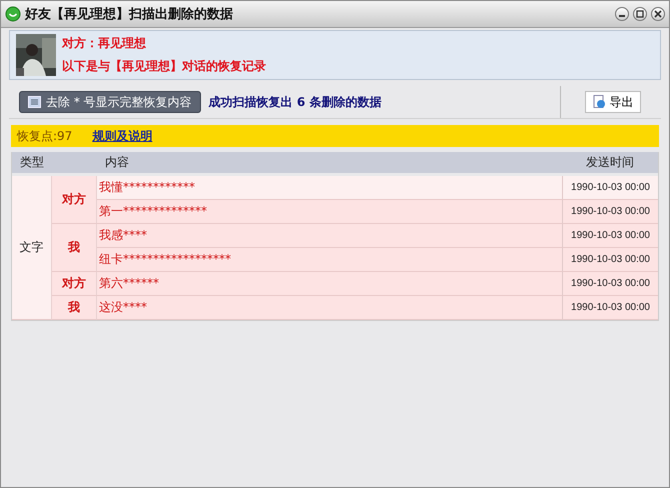 The height and width of the screenshot is (488, 670). What do you see at coordinates (329, 162) in the screenshot?
I see `column-header: 内容` at bounding box center [329, 162].